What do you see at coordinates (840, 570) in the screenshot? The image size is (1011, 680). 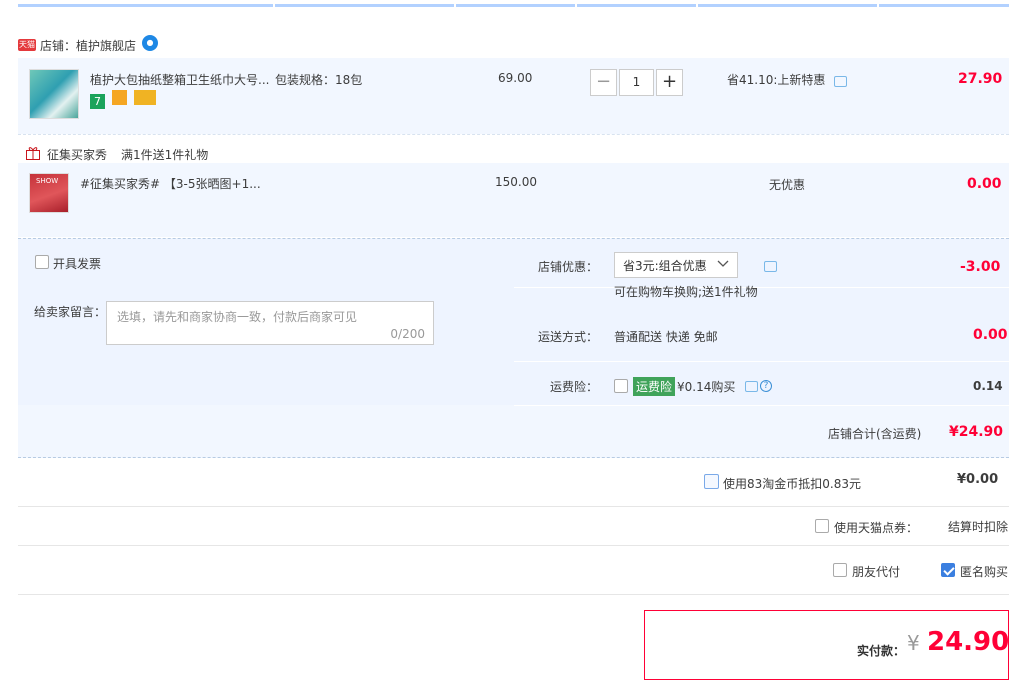 I see `friend-pay-checkbox` at bounding box center [840, 570].